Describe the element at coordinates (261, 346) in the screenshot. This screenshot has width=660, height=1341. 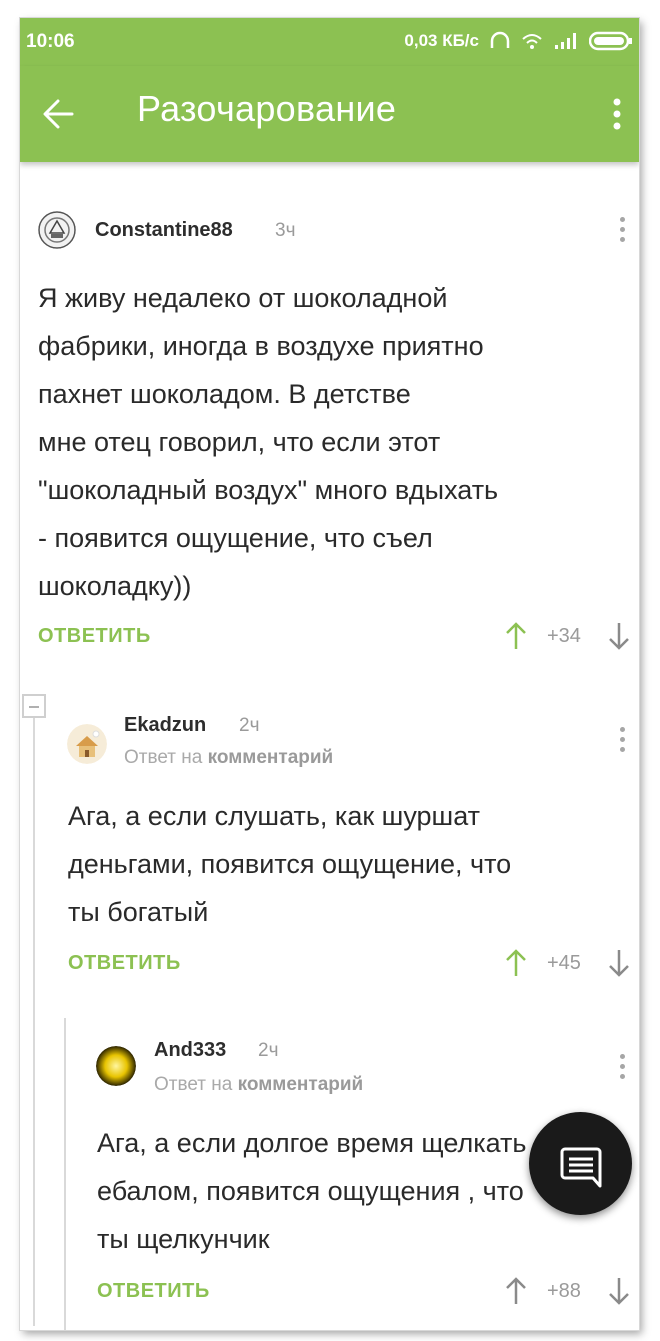
I see `comment-text-line: фабрики, иногда в воздухе приятно` at that location.